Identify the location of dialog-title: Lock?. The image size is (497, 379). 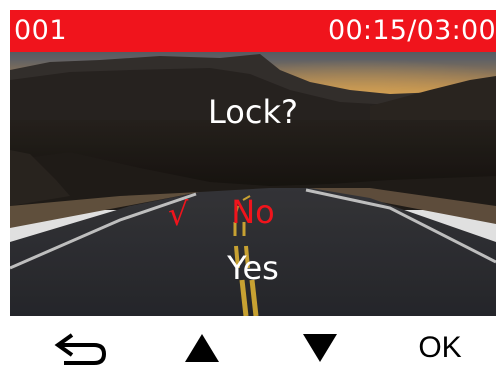
(253, 112).